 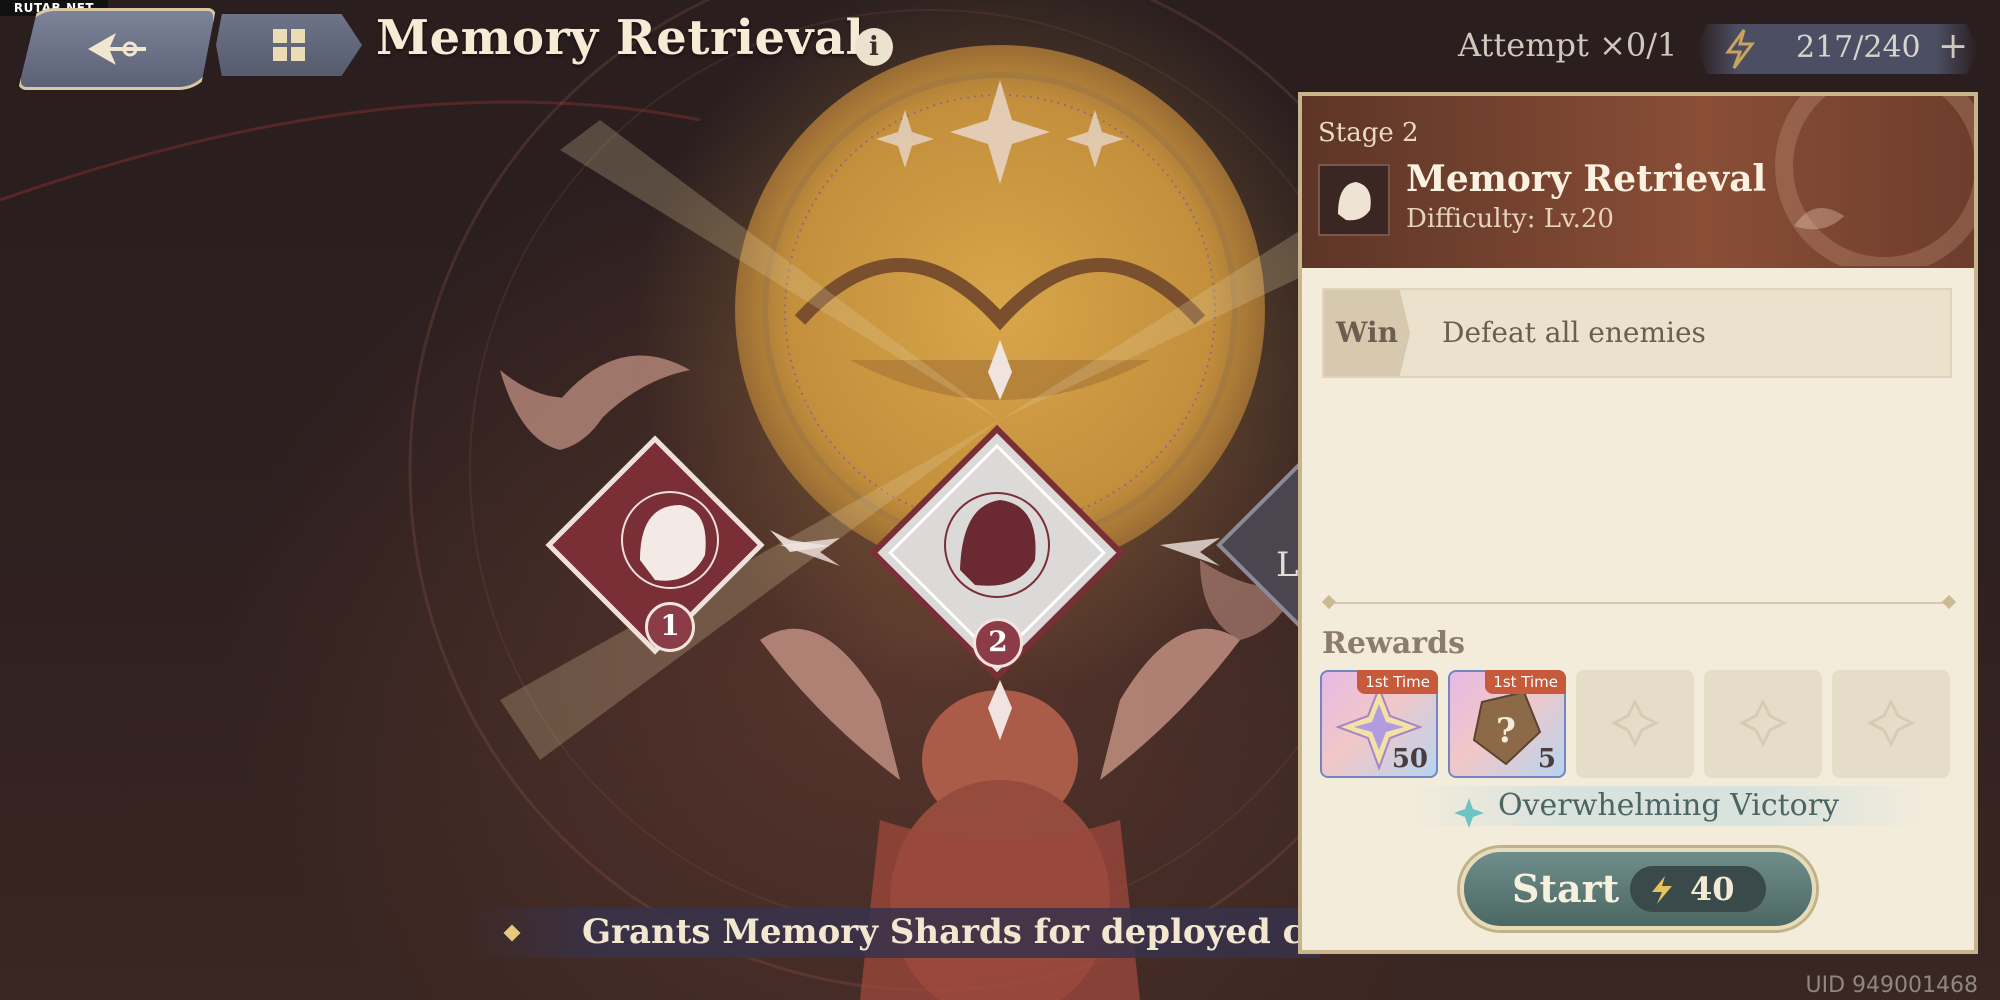 I want to click on info-icon: i, so click(x=874, y=47).